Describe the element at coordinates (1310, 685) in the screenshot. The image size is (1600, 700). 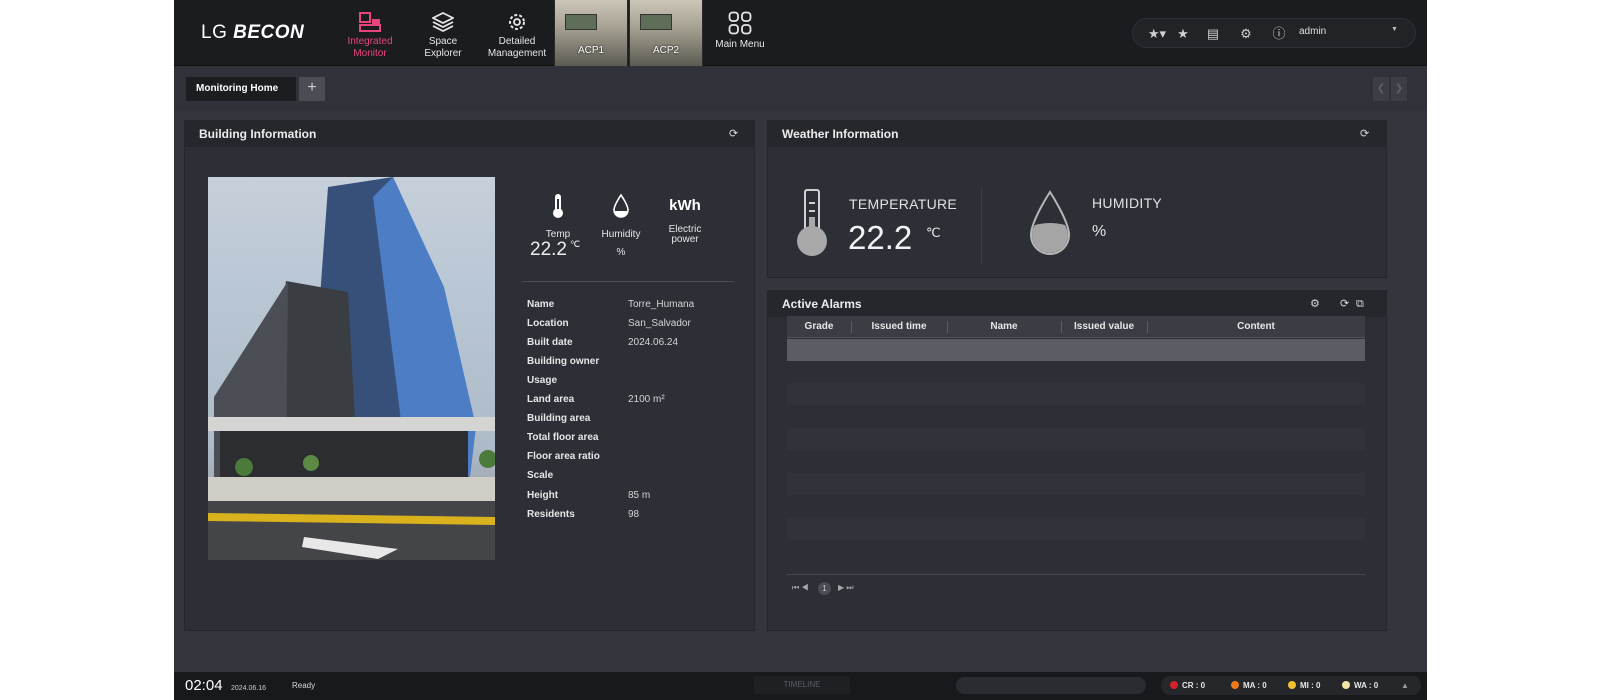
I see `count-minor-label: MI : 0` at that location.